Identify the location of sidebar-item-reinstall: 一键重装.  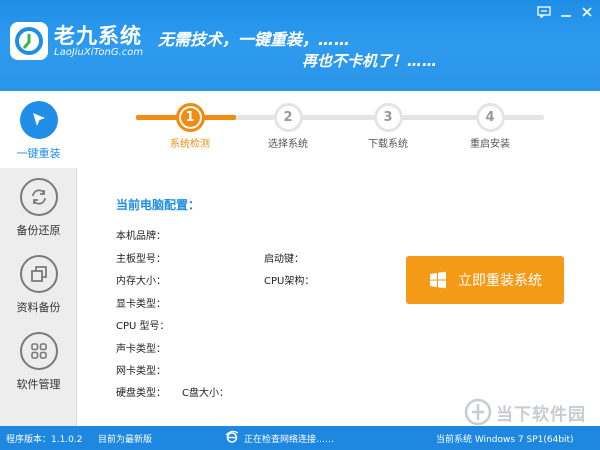
(38, 129).